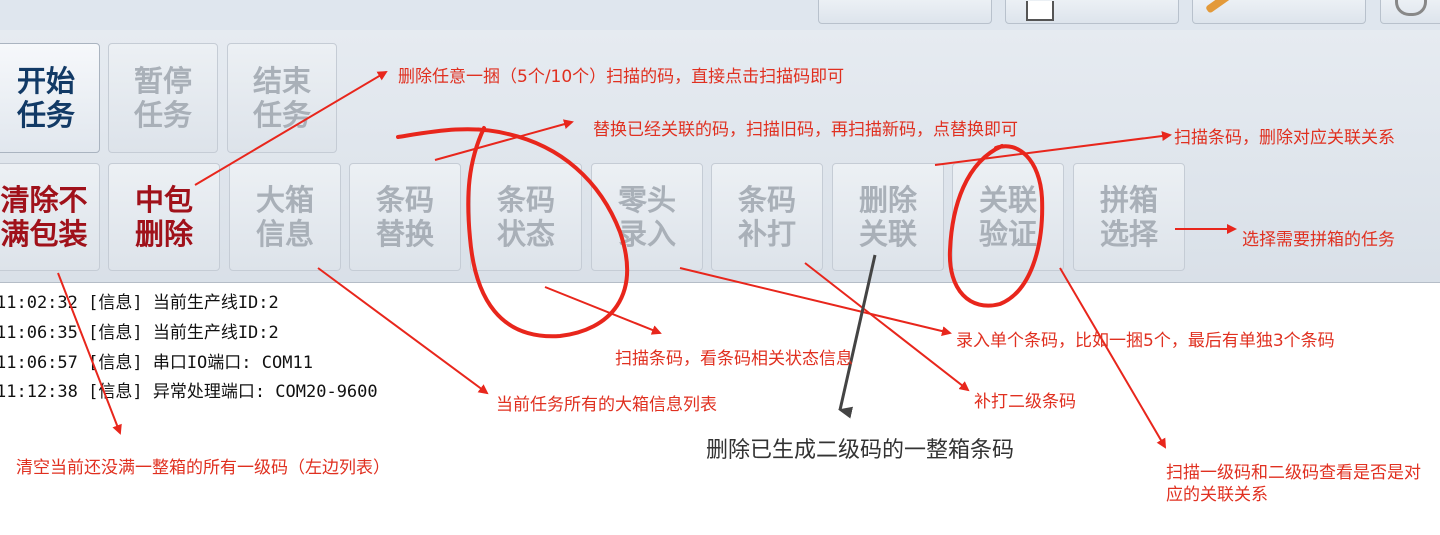 The image size is (1440, 535). What do you see at coordinates (403, 331) in the screenshot?
I see `arrow-box-info` at bounding box center [403, 331].